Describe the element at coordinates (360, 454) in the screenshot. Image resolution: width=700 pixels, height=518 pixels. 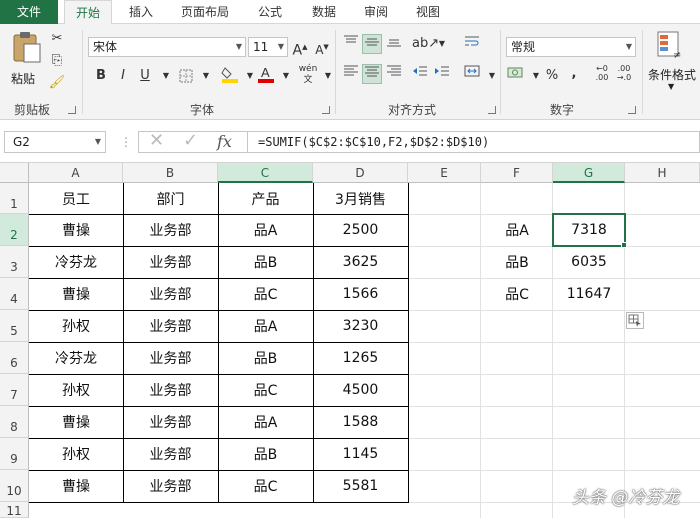
I see `table-cell: 1145` at that location.